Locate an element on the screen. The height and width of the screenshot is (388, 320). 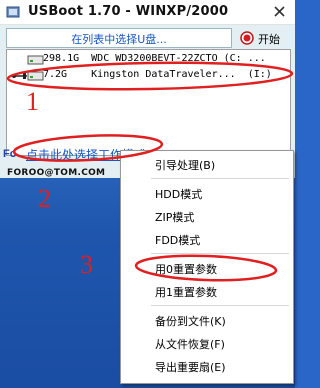
title-bar: USBoot 1.70 - WINXP/2000 is located at coordinates (147, 12).